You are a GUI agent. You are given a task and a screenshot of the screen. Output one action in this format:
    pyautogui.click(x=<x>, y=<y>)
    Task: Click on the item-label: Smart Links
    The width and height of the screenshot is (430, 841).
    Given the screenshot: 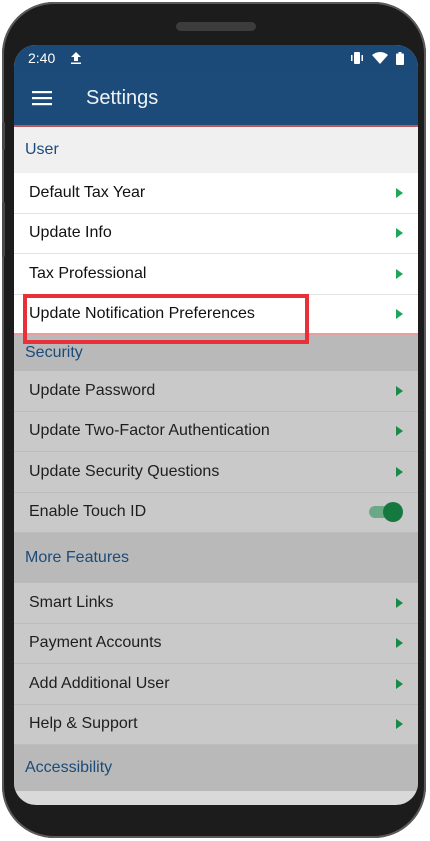 What is the action you would take?
    pyautogui.click(x=71, y=602)
    